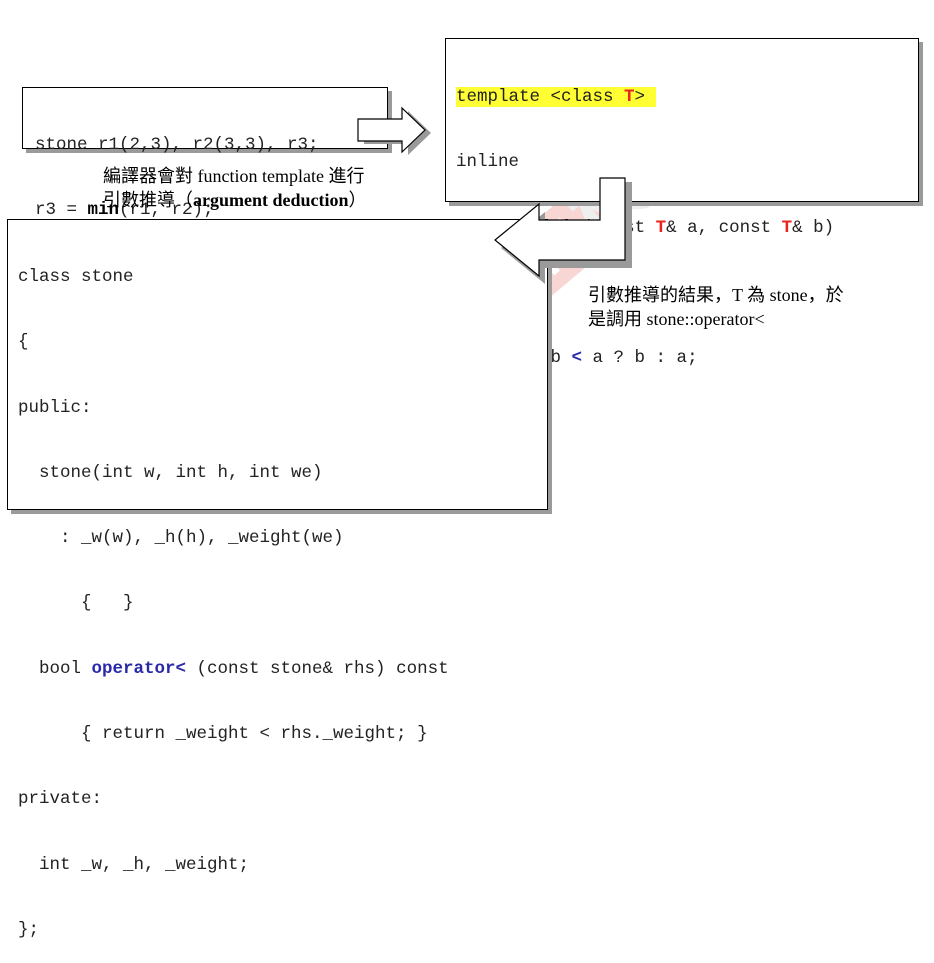  What do you see at coordinates (563, 230) in the screenshot?
I see `bent-arrow-icon` at bounding box center [563, 230].